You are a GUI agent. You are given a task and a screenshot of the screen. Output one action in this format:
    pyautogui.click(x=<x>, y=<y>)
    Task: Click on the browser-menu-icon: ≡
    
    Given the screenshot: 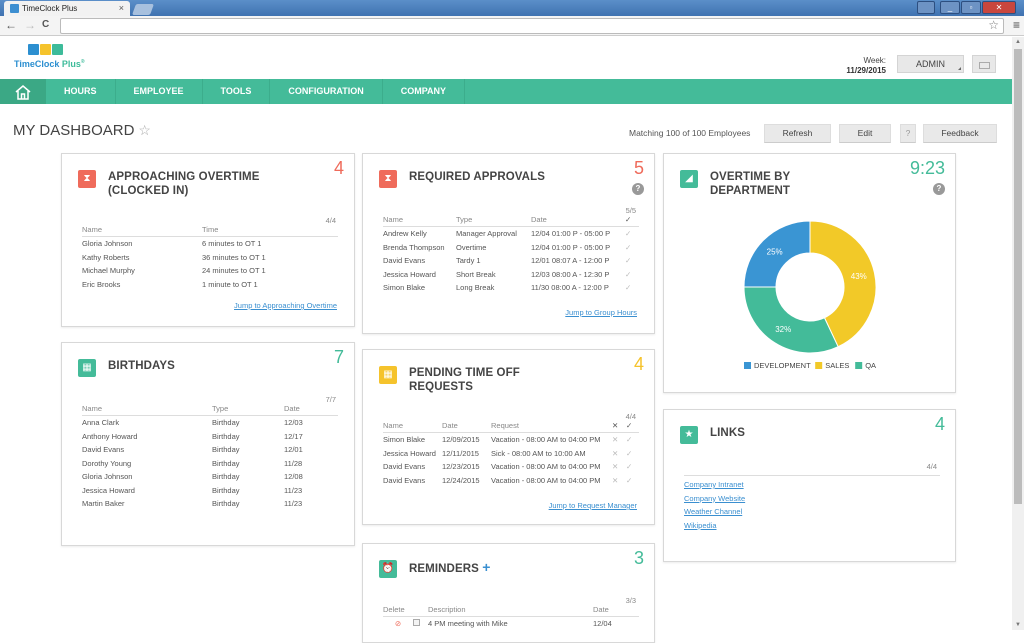 What is the action you would take?
    pyautogui.click(x=1016, y=25)
    